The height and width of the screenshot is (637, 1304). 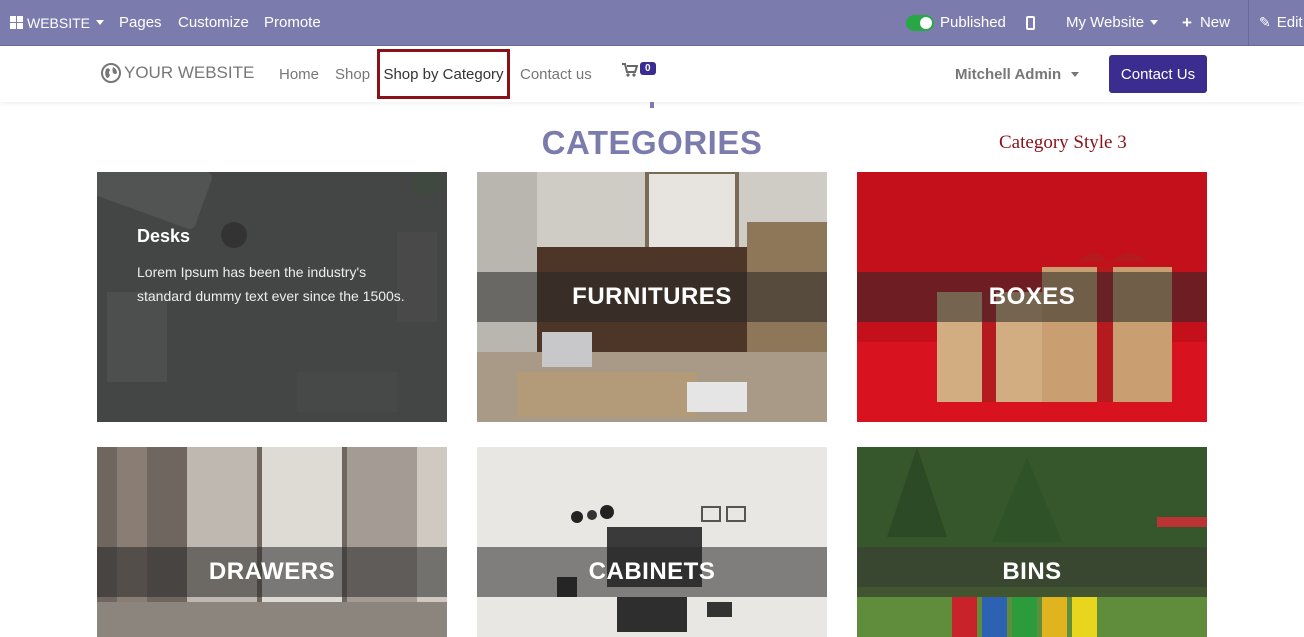 What do you see at coordinates (648, 68) in the screenshot?
I see `cart-count-badge: 0` at bounding box center [648, 68].